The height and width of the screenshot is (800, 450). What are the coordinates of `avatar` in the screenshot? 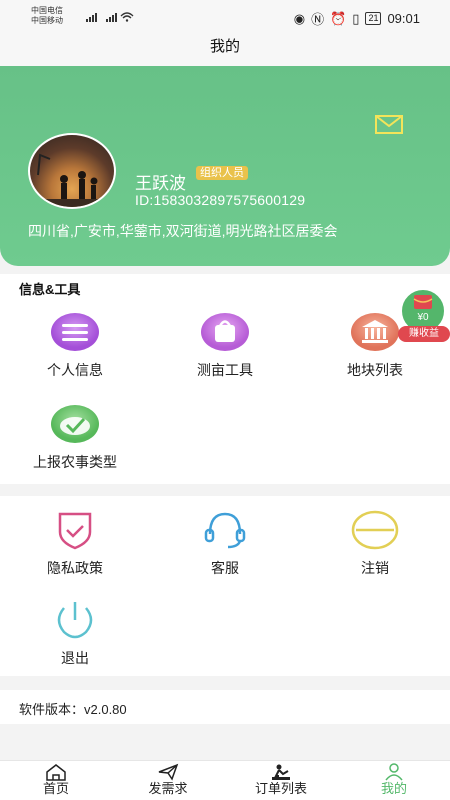 It's located at (72, 171).